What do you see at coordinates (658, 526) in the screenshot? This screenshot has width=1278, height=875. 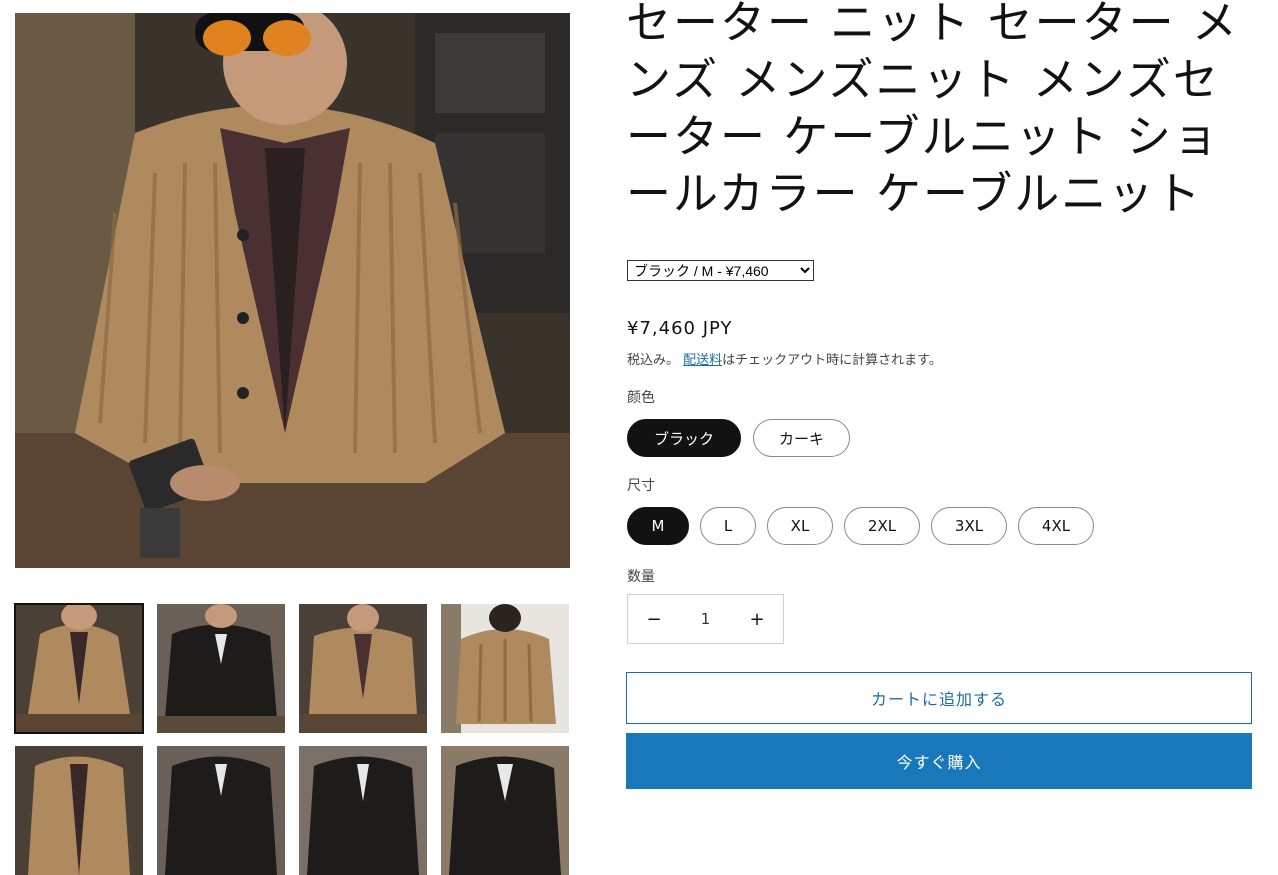 I see `size-option-m: M` at bounding box center [658, 526].